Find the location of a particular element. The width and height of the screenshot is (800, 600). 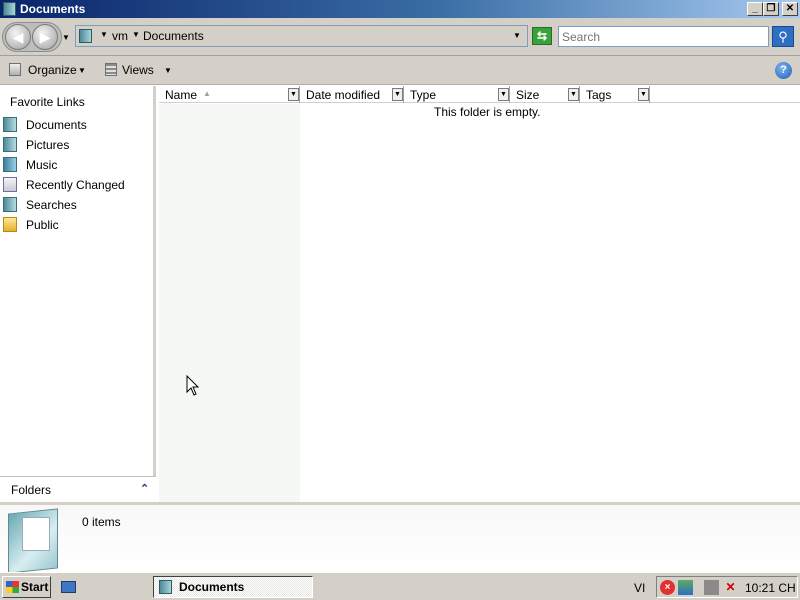

column-header-label: Date modified is located at coordinates (343, 95).